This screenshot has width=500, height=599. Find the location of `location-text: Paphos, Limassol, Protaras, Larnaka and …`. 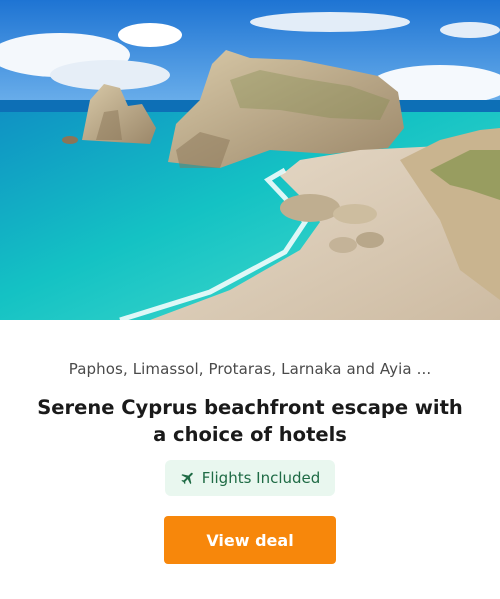

location-text: Paphos, Limassol, Protaras, Larnaka and … is located at coordinates (250, 369).